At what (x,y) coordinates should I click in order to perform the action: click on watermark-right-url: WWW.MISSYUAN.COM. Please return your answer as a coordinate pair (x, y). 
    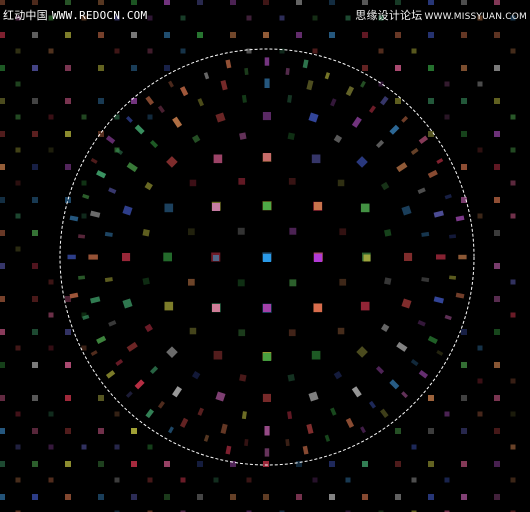
    Looking at the image, I should click on (475, 17).